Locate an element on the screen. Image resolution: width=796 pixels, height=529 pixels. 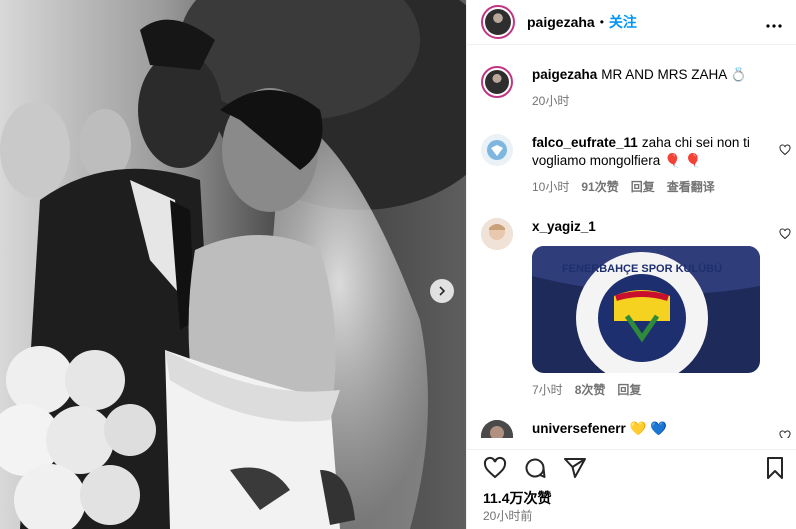
comment-gif: FENERBAHÇE SPOR KULÜBÜ is located at coordinates (646, 309).